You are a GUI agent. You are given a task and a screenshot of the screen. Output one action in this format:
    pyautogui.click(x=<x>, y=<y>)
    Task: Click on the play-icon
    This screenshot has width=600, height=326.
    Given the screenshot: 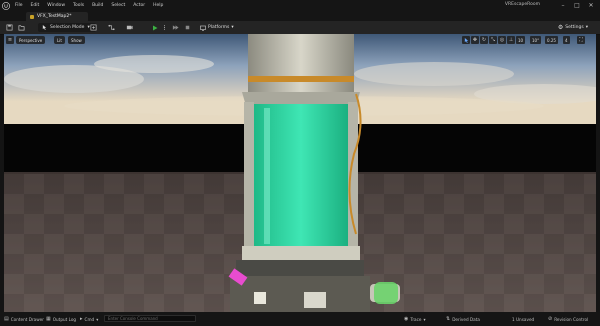 What is the action you would take?
    pyautogui.click(x=154, y=27)
    